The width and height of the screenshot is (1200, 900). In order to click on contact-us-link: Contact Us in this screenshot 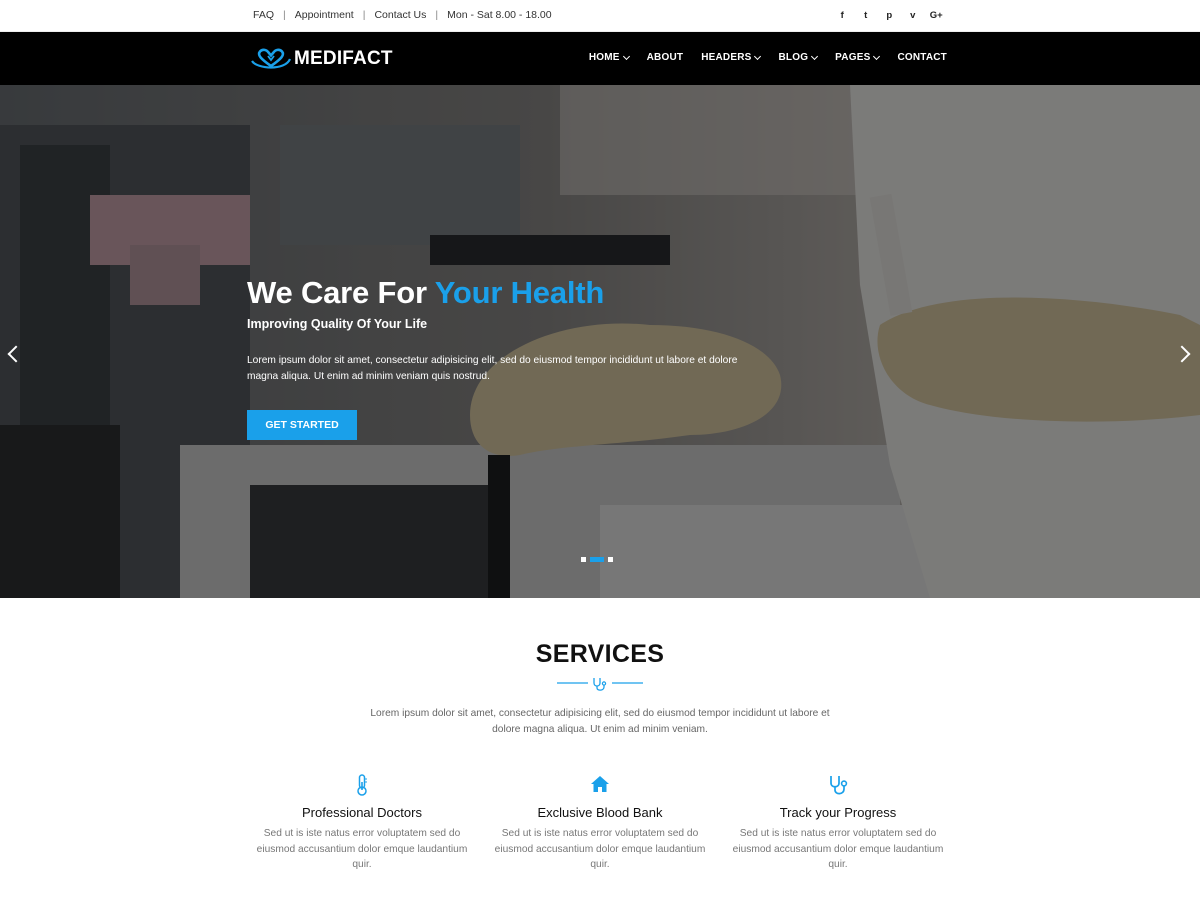, I will do `click(400, 15)`.